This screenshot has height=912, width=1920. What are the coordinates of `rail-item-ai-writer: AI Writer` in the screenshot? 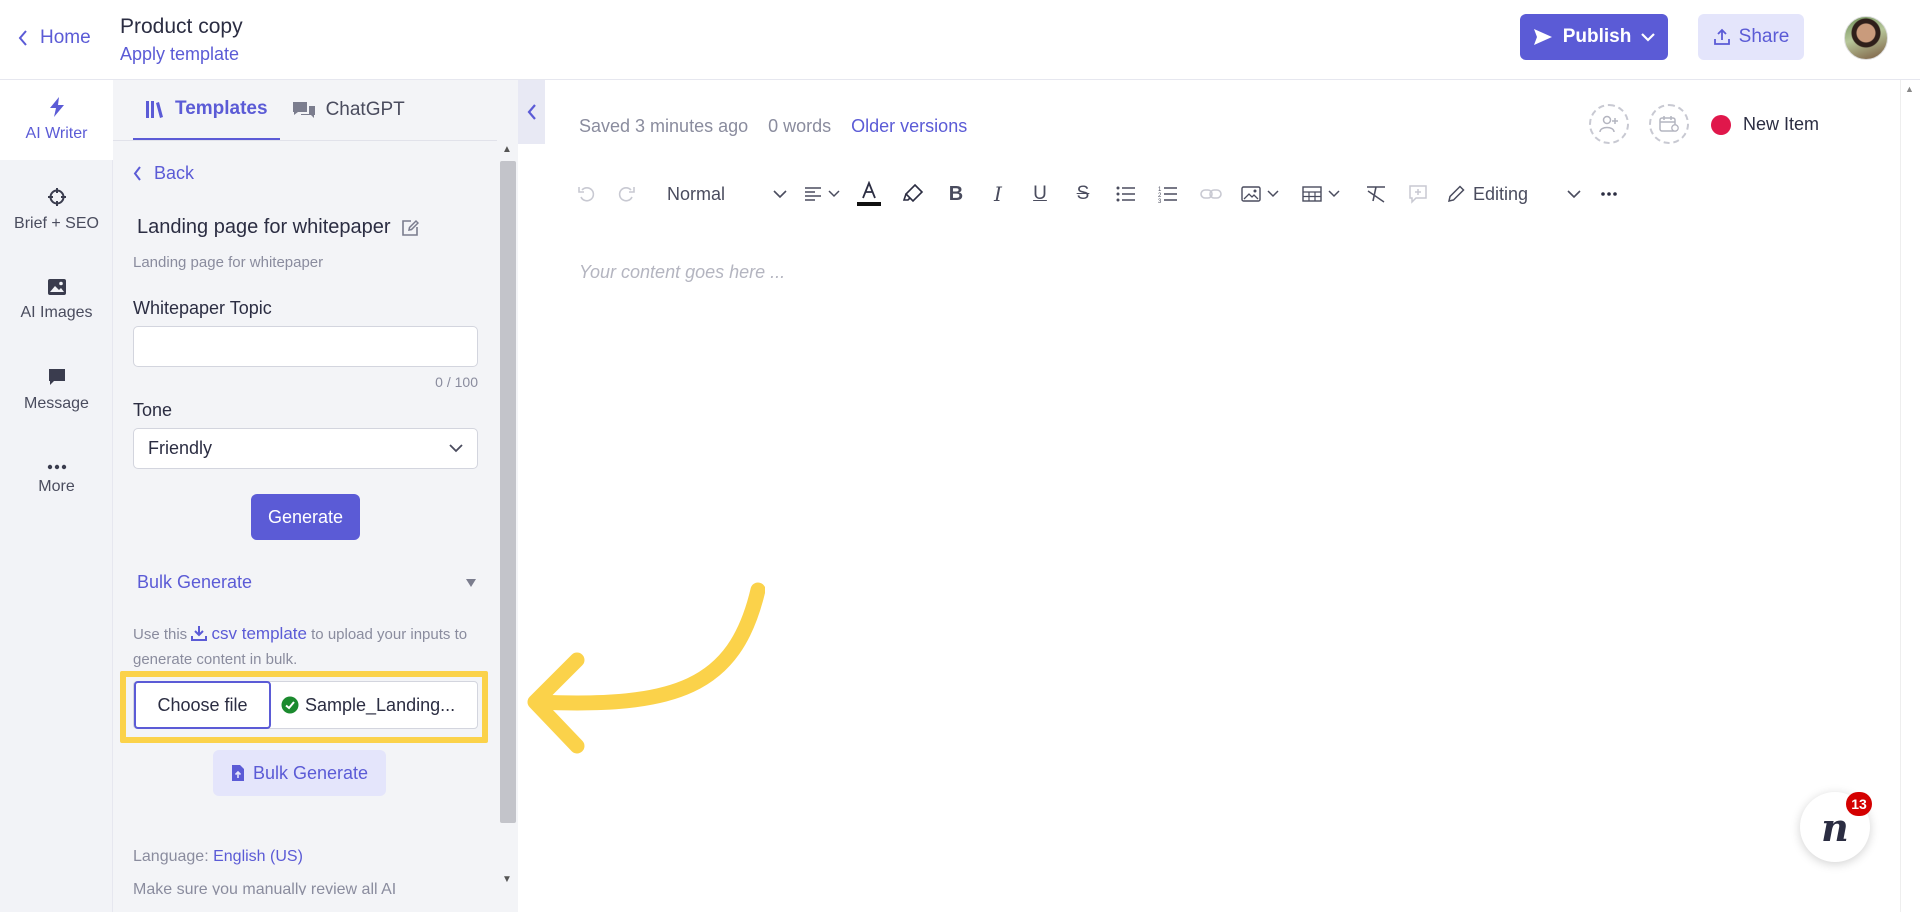 It's located at (56, 120).